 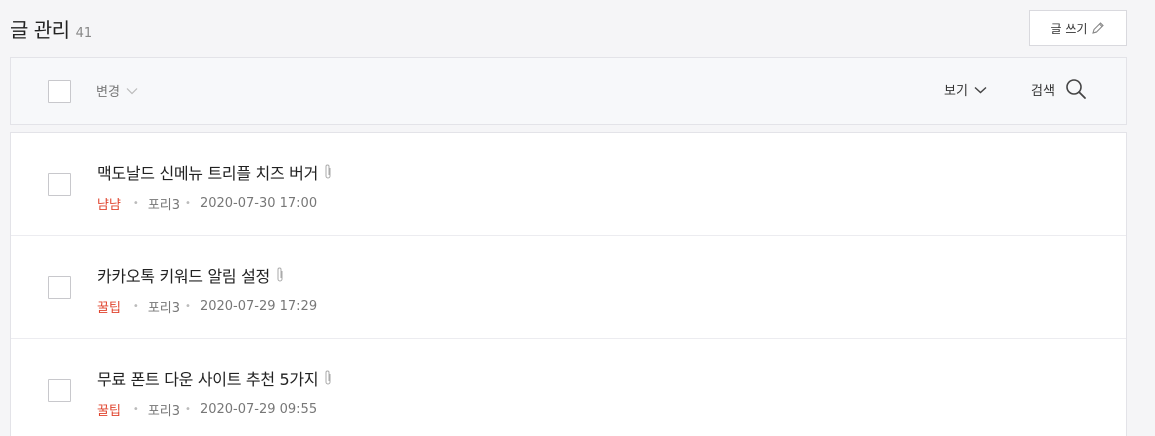 I want to click on search-label: 검색, so click(x=1043, y=91).